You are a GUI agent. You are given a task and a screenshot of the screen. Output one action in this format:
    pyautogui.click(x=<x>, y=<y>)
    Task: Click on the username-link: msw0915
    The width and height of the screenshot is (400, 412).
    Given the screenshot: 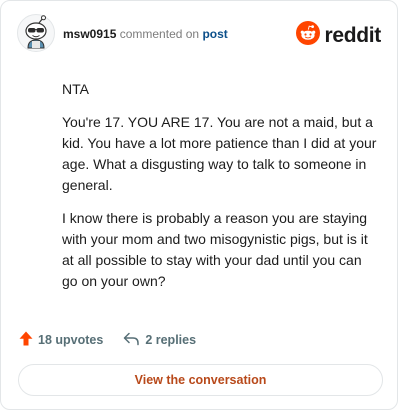 What is the action you would take?
    pyautogui.click(x=89, y=34)
    